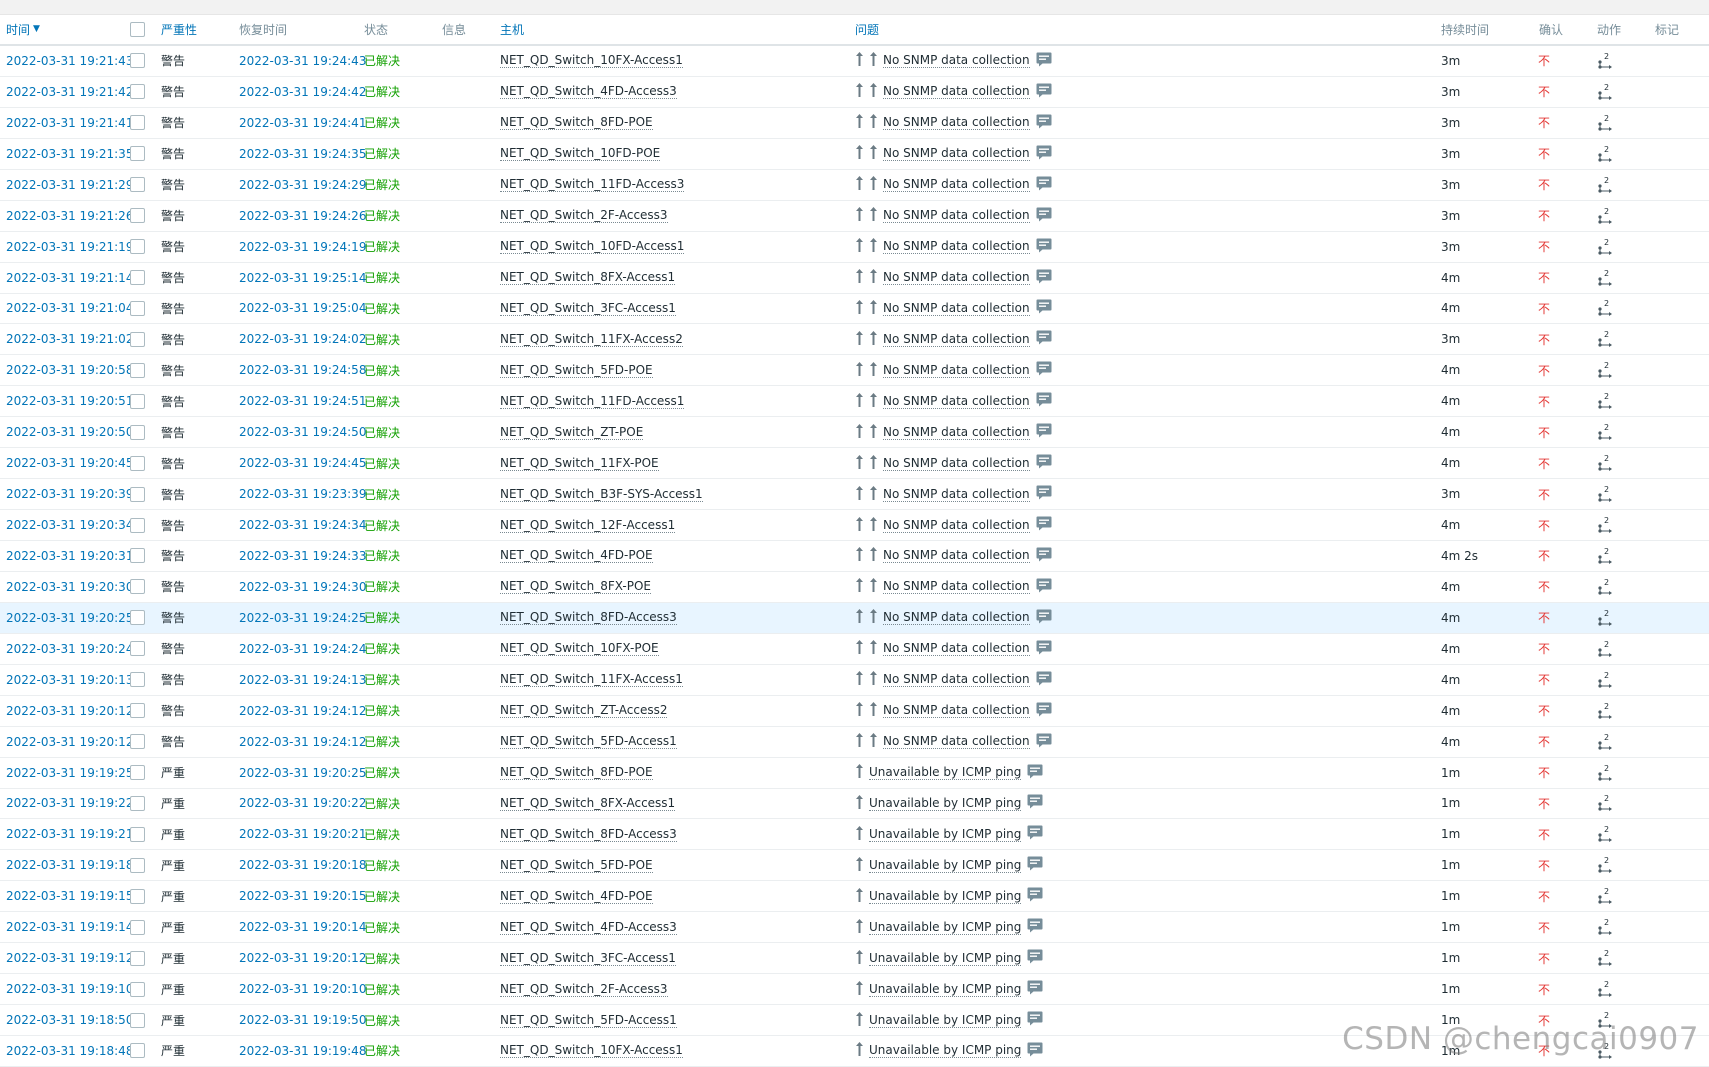  What do you see at coordinates (69, 278) in the screenshot?
I see `event-time-link: 2022-03-31 19:21:14` at bounding box center [69, 278].